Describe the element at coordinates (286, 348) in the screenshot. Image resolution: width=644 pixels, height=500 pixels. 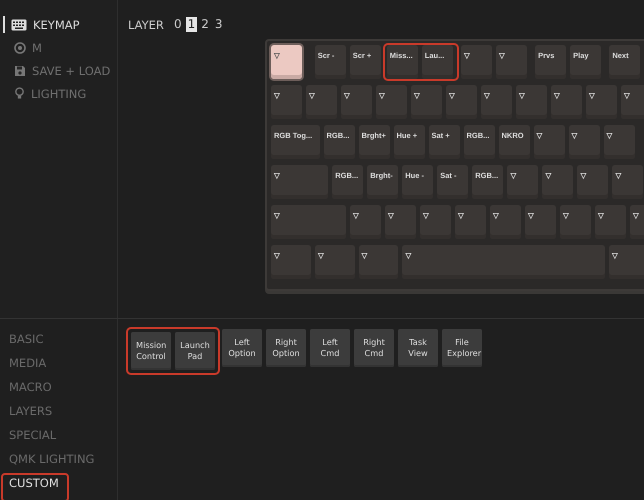
I see `key-button: Right Option` at that location.